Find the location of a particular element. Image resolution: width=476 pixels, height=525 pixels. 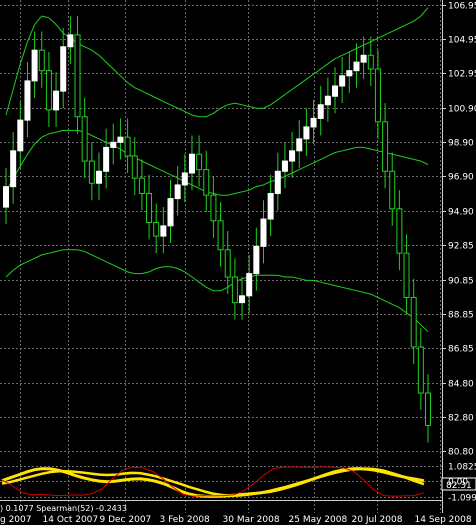

time-tick-label: 20 Jul 2008 is located at coordinates (377, 520).